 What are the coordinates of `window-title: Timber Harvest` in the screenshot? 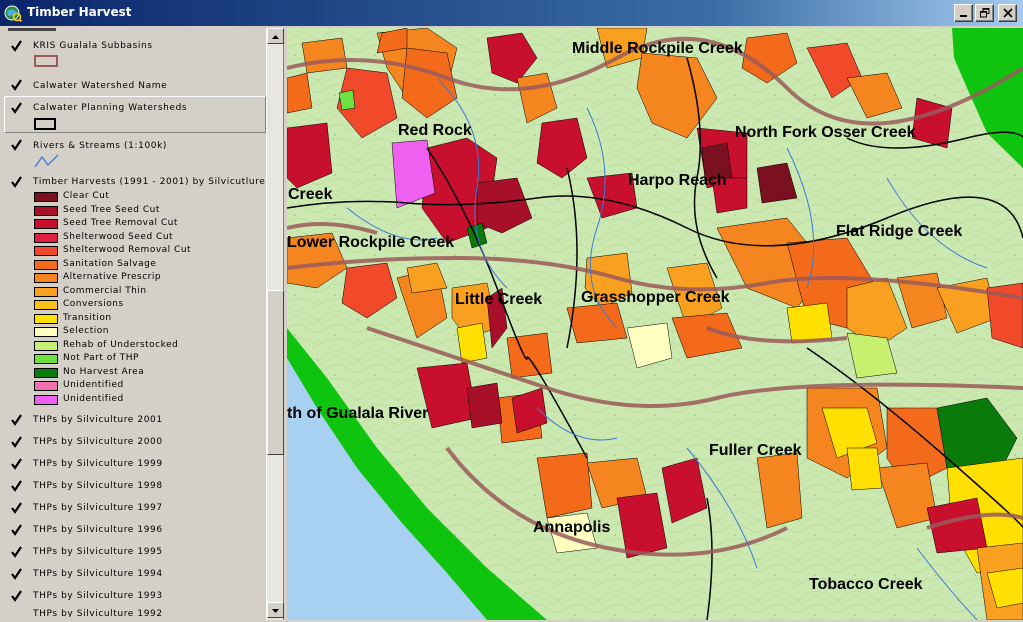 It's located at (79, 12).